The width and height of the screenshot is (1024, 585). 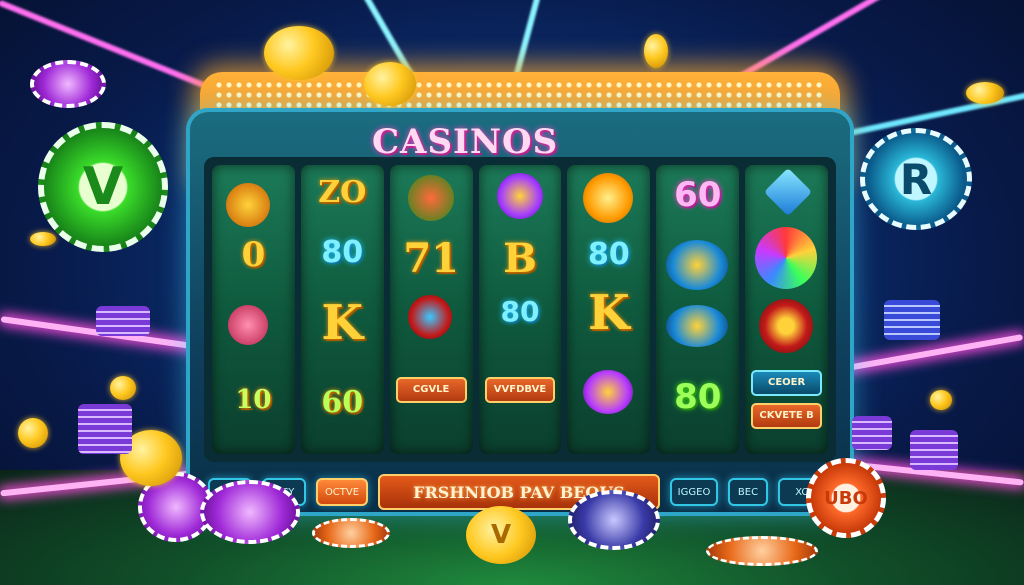 I want to click on reel-6: 60 80, so click(x=698, y=309).